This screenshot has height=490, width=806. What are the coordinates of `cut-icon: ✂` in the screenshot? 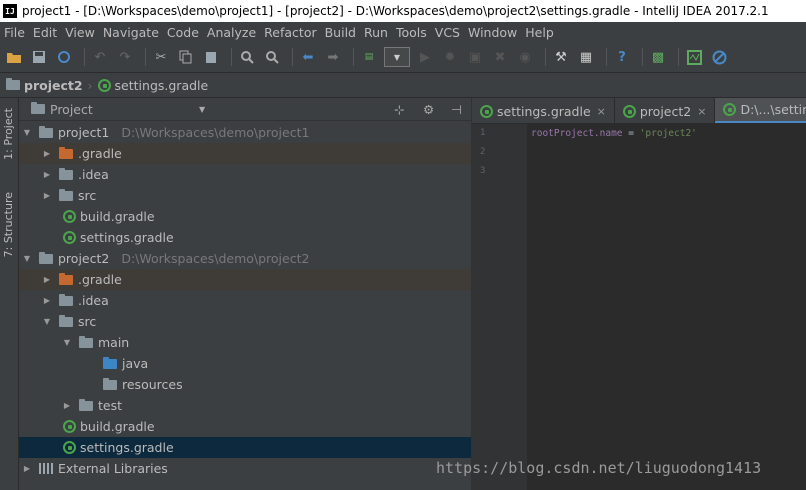 It's located at (161, 57).